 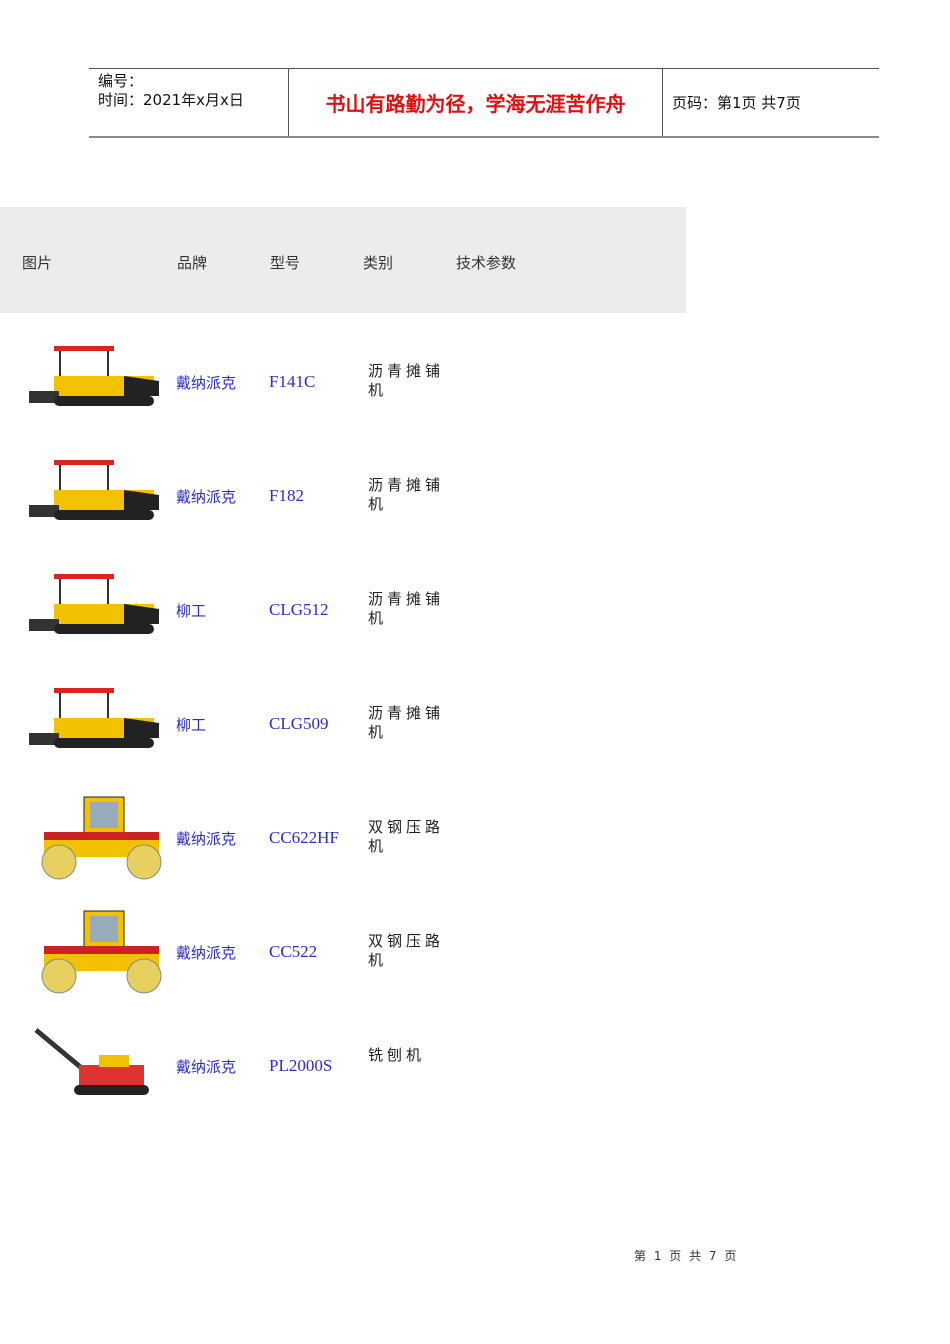 I want to click on motto: 书山有路勤为径，学海无涯苦作舟, so click(x=476, y=102).